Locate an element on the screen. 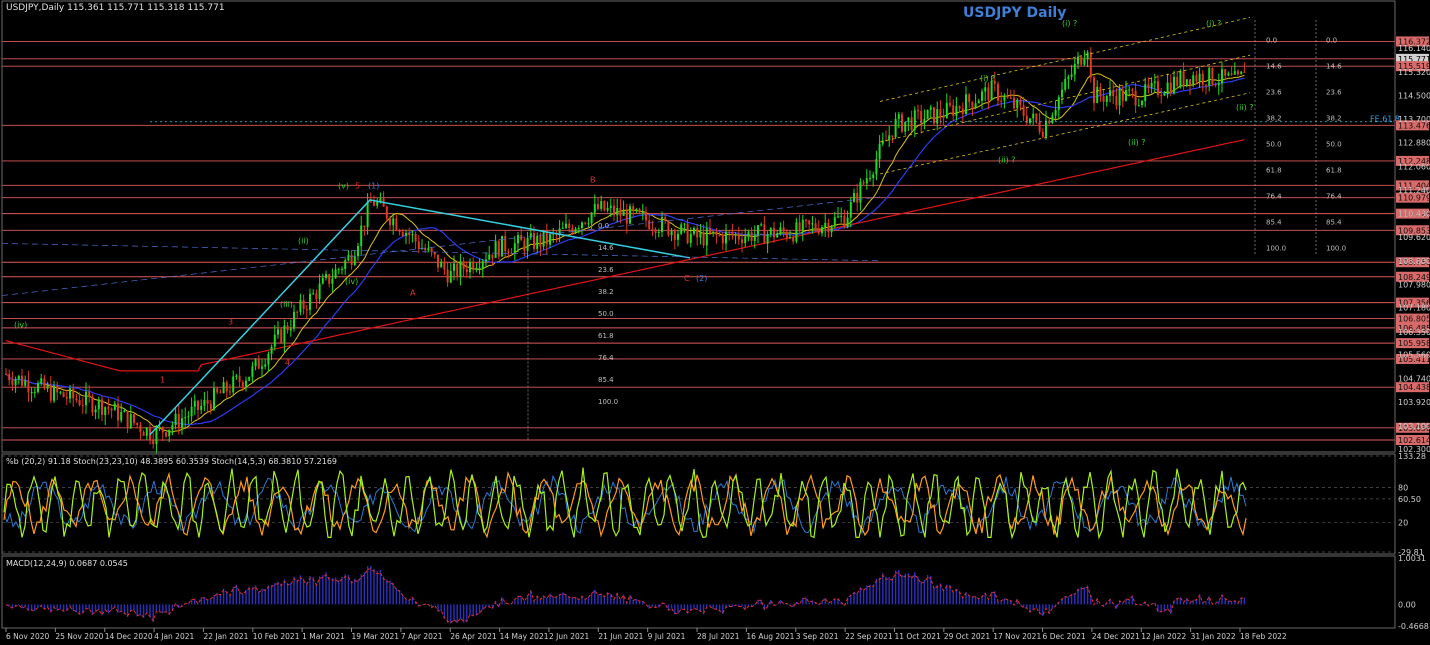 The image size is (1430, 645). fib-label-right: 14.6 is located at coordinates (1334, 67).